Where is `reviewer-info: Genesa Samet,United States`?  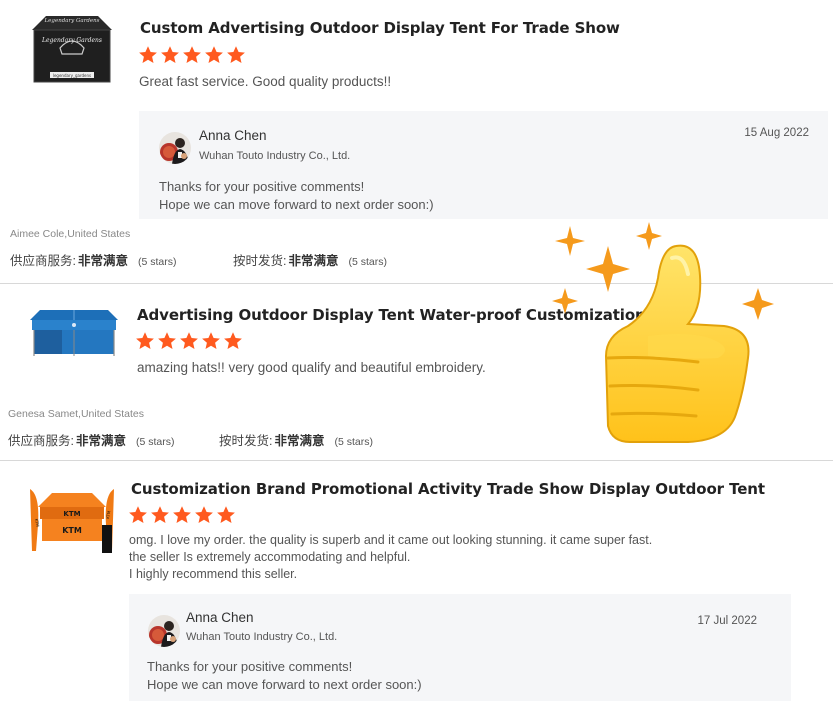
reviewer-info: Genesa Samet,United States is located at coordinates (76, 414).